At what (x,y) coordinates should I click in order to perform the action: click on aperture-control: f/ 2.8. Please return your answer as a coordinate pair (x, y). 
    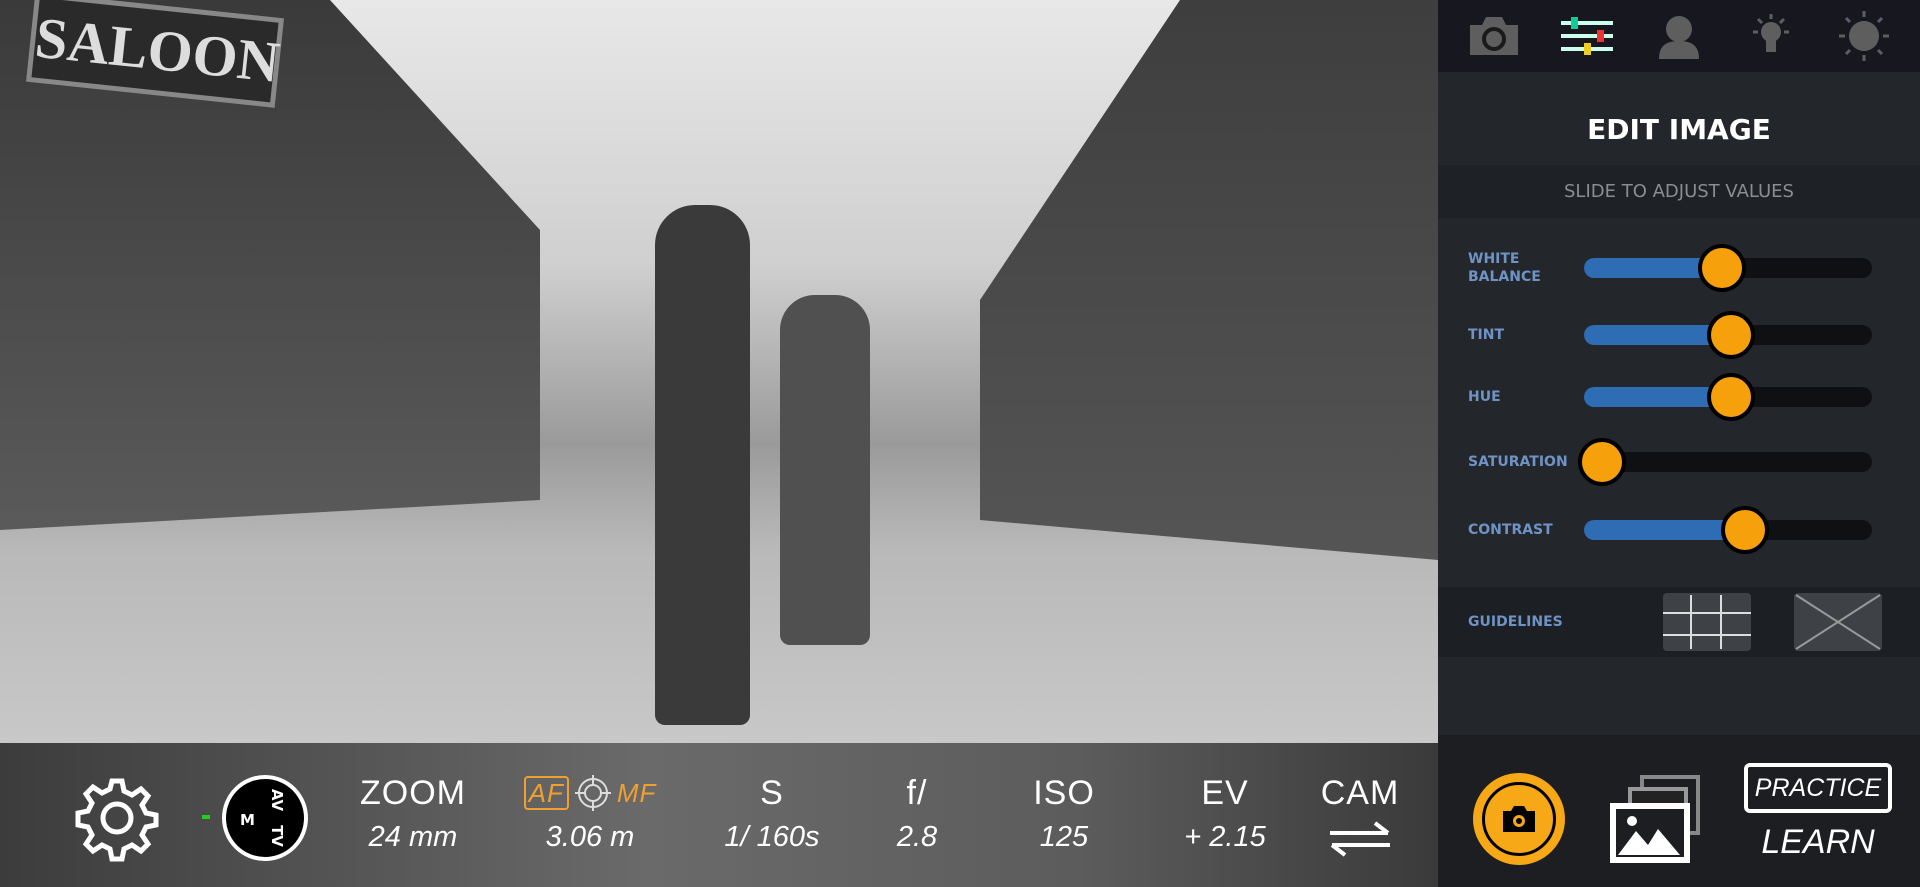
    Looking at the image, I should click on (917, 813).